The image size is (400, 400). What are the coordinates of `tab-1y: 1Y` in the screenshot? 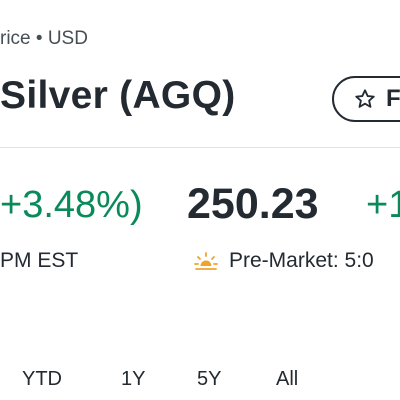 It's located at (133, 379).